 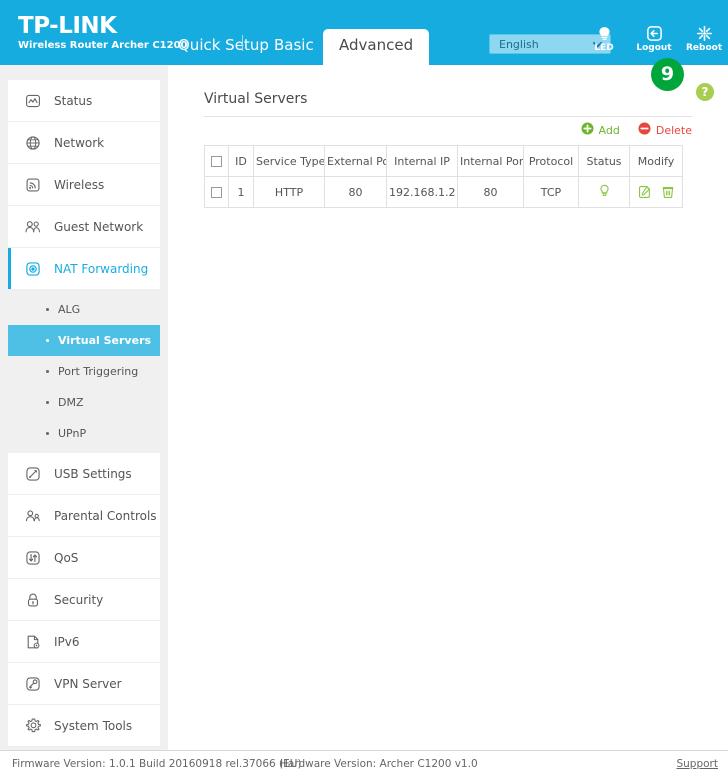 What do you see at coordinates (256, 99) in the screenshot?
I see `page-title: Virtual Servers` at bounding box center [256, 99].